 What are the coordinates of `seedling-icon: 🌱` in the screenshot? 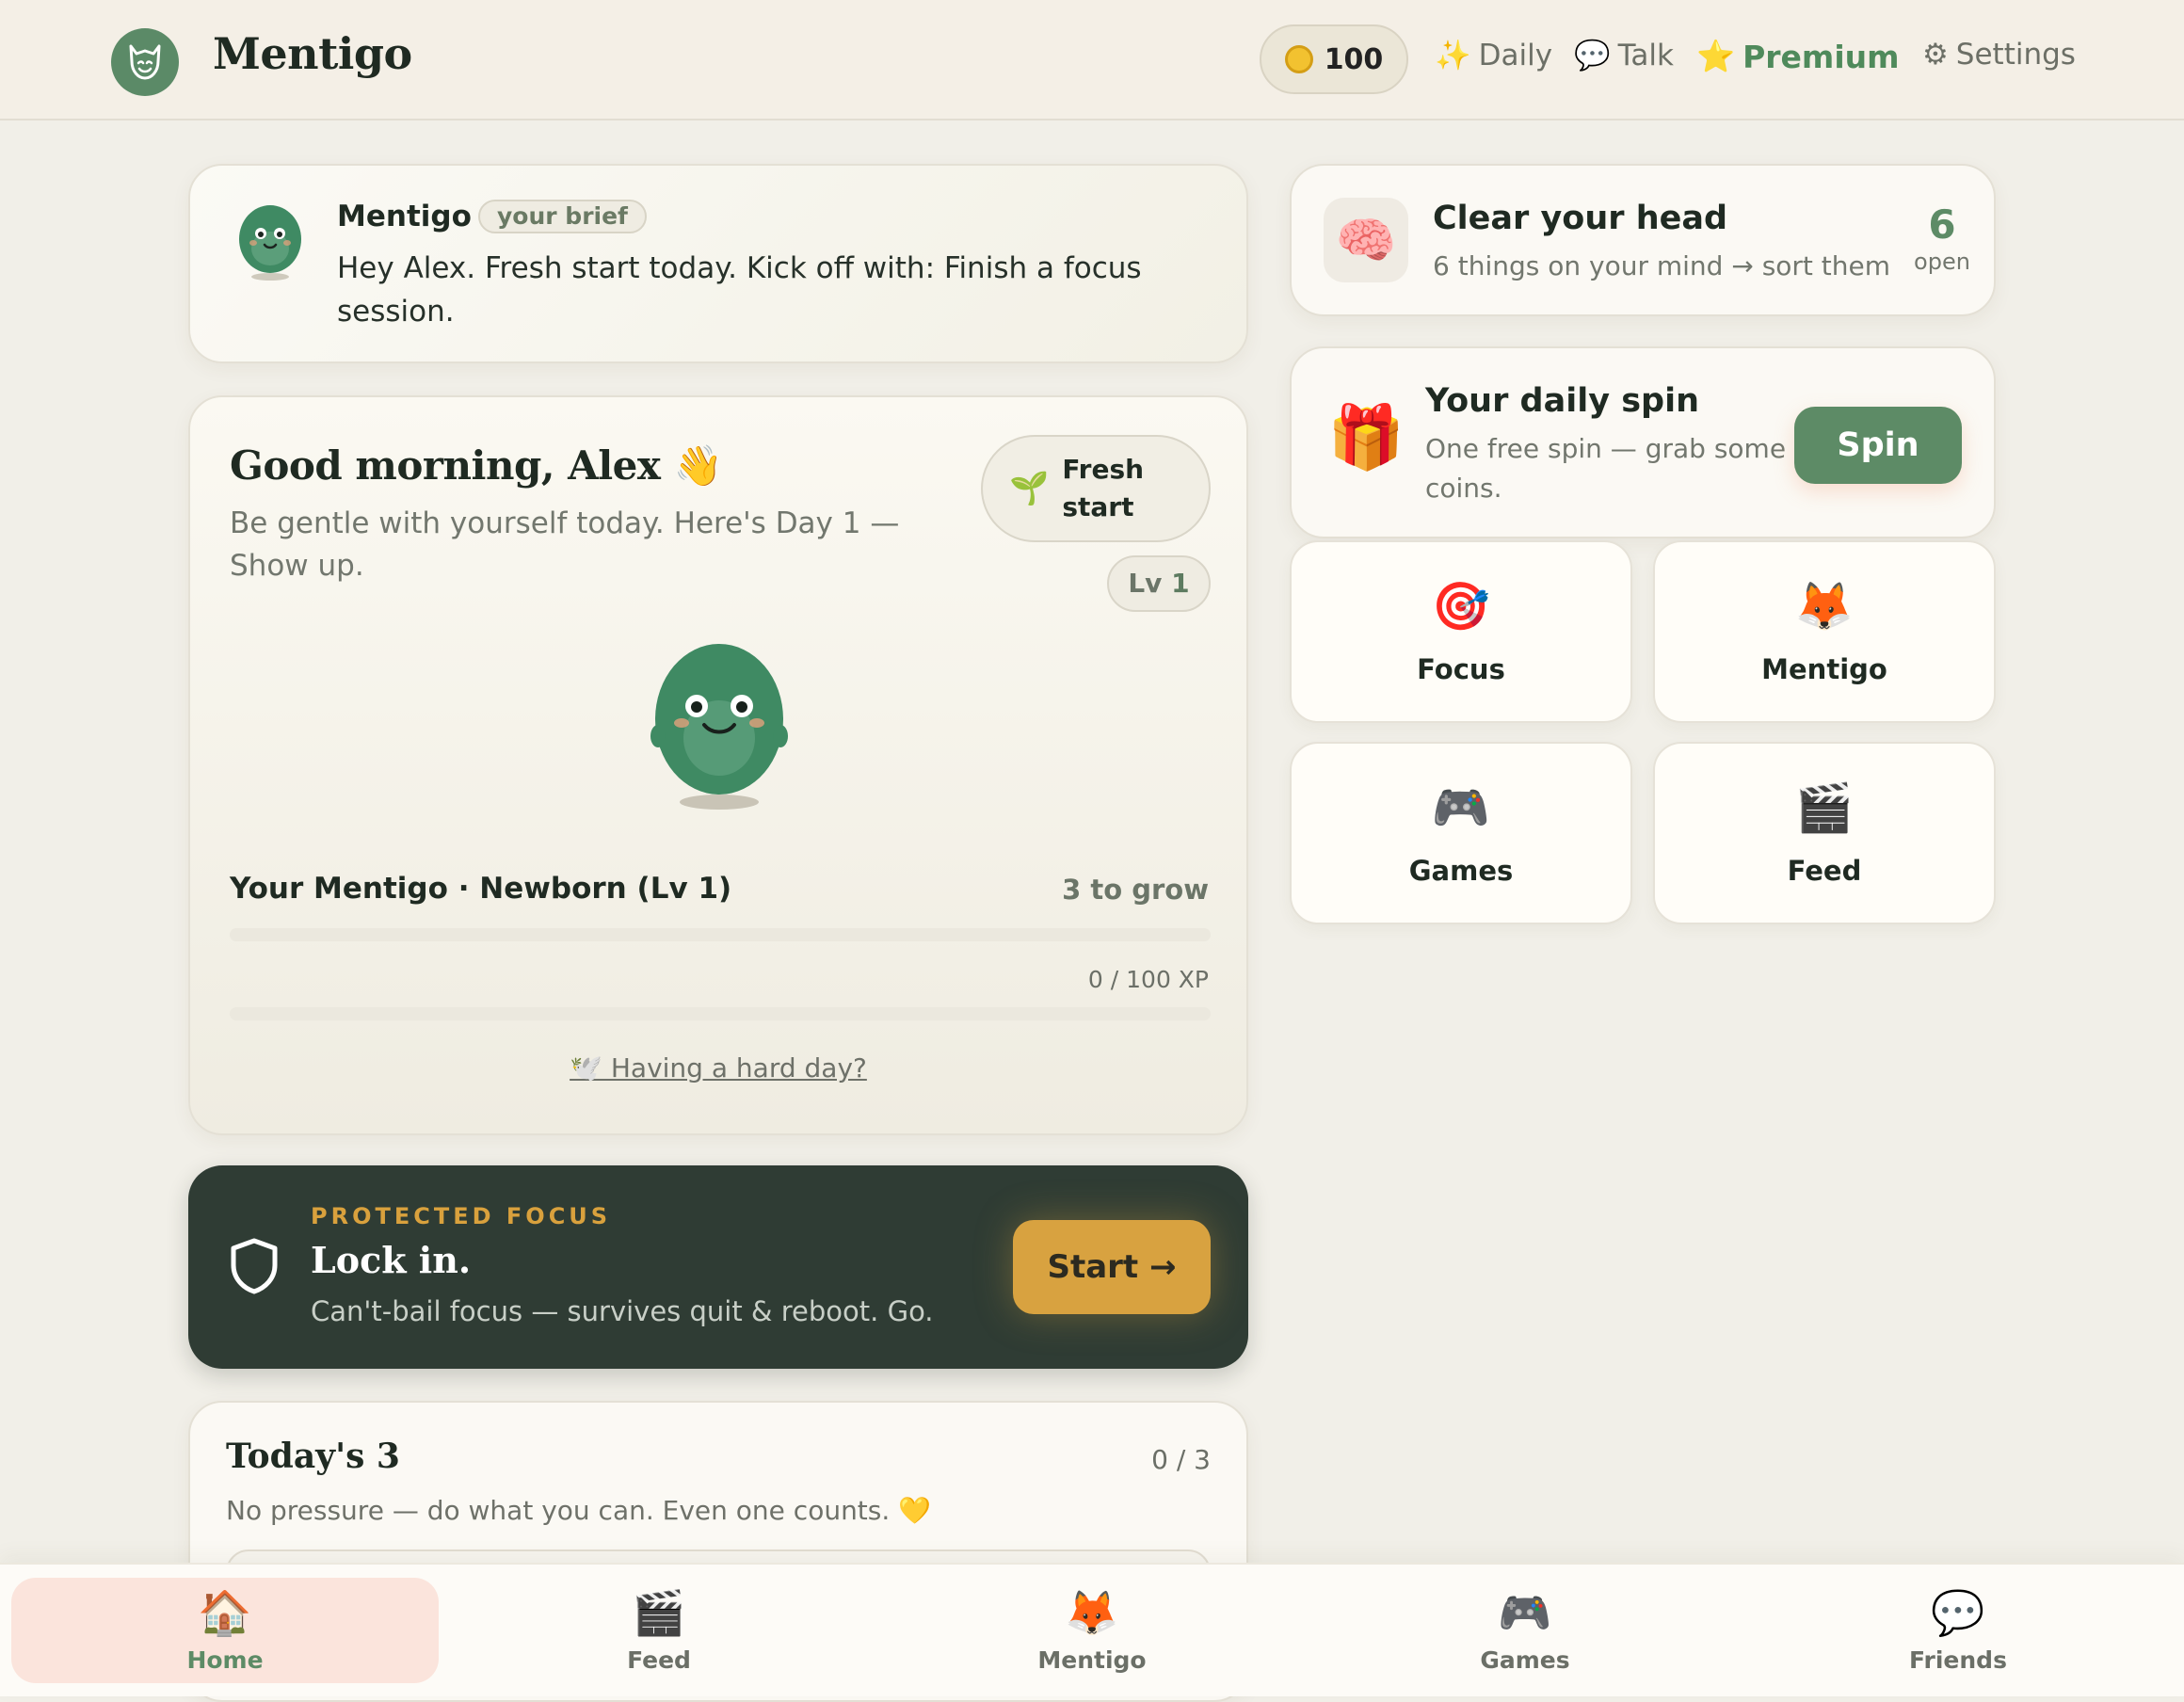 It's located at (1029, 488).